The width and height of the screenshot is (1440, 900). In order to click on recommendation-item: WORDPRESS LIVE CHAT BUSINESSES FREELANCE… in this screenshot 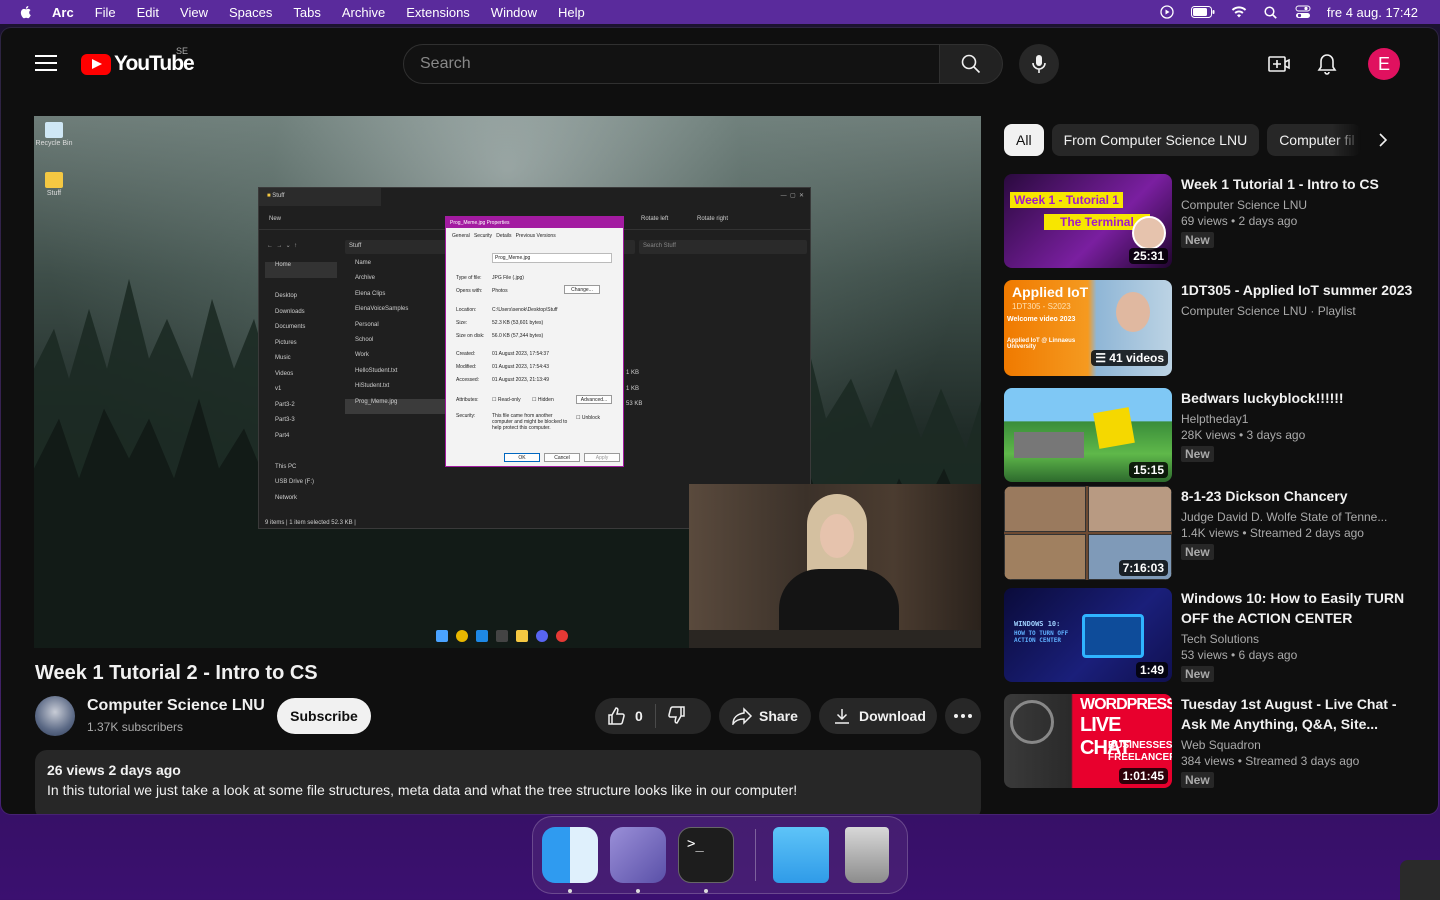, I will do `click(1214, 741)`.